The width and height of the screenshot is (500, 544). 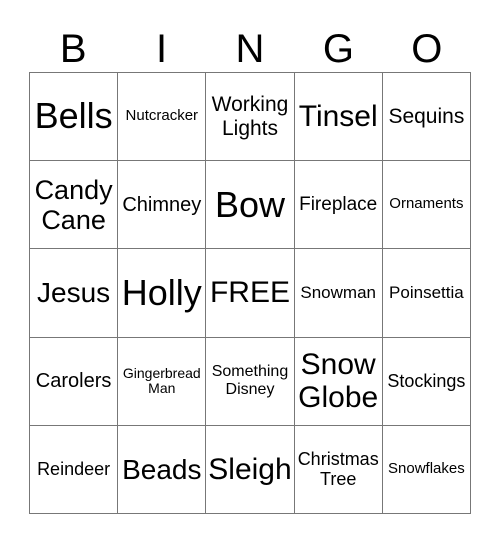 I want to click on bingo-cell: Snowman, so click(x=338, y=293).